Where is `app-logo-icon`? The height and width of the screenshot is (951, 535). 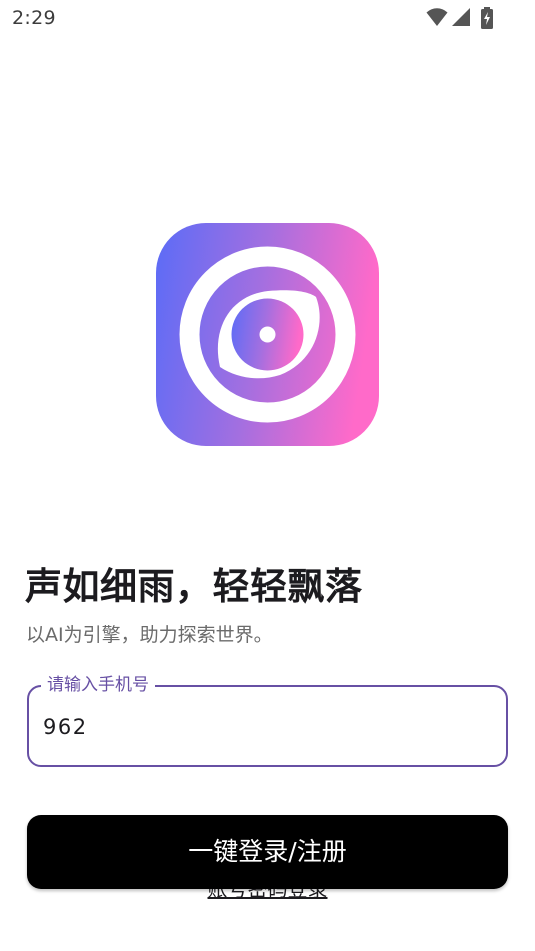 app-logo-icon is located at coordinates (267, 334).